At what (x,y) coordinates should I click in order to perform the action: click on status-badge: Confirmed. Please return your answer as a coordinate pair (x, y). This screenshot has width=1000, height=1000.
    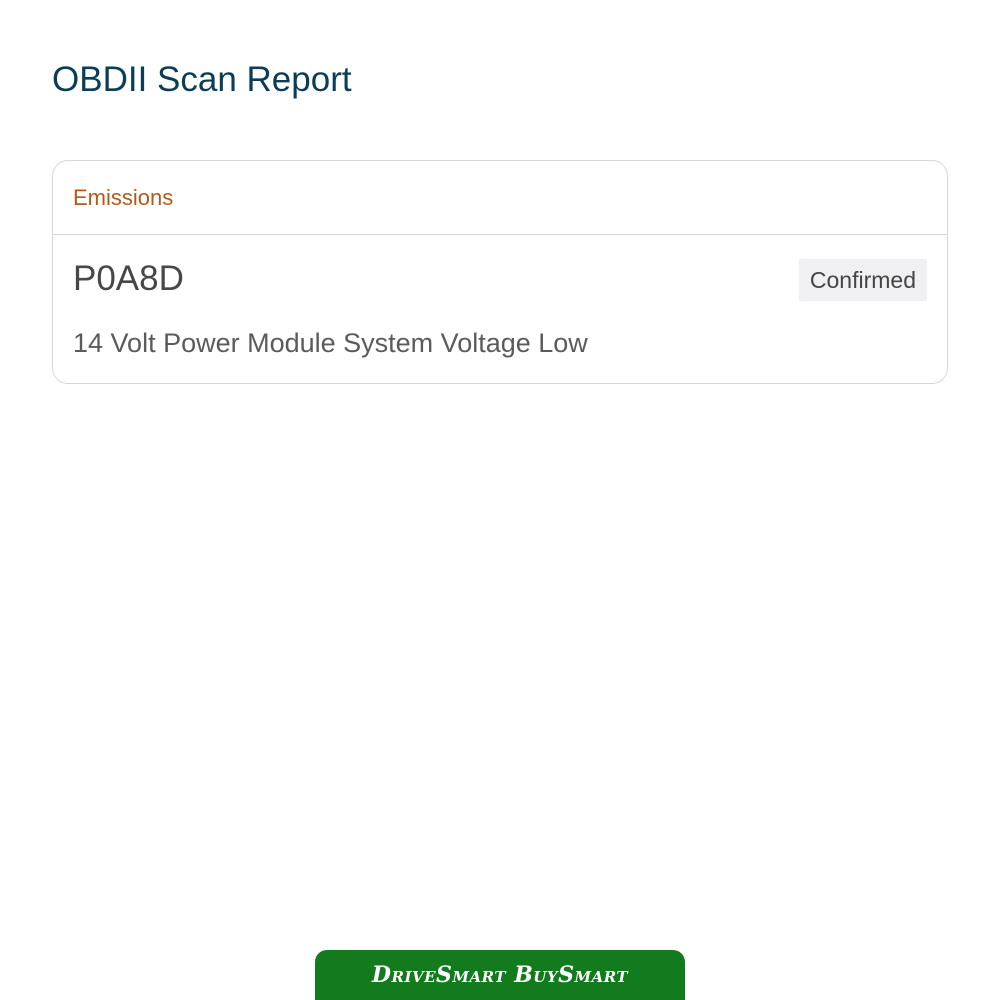
    Looking at the image, I should click on (862, 280).